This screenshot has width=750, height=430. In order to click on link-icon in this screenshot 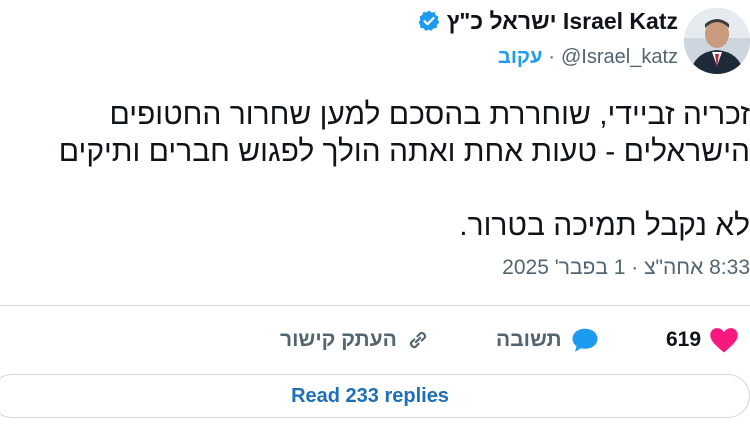, I will do `click(417, 340)`.